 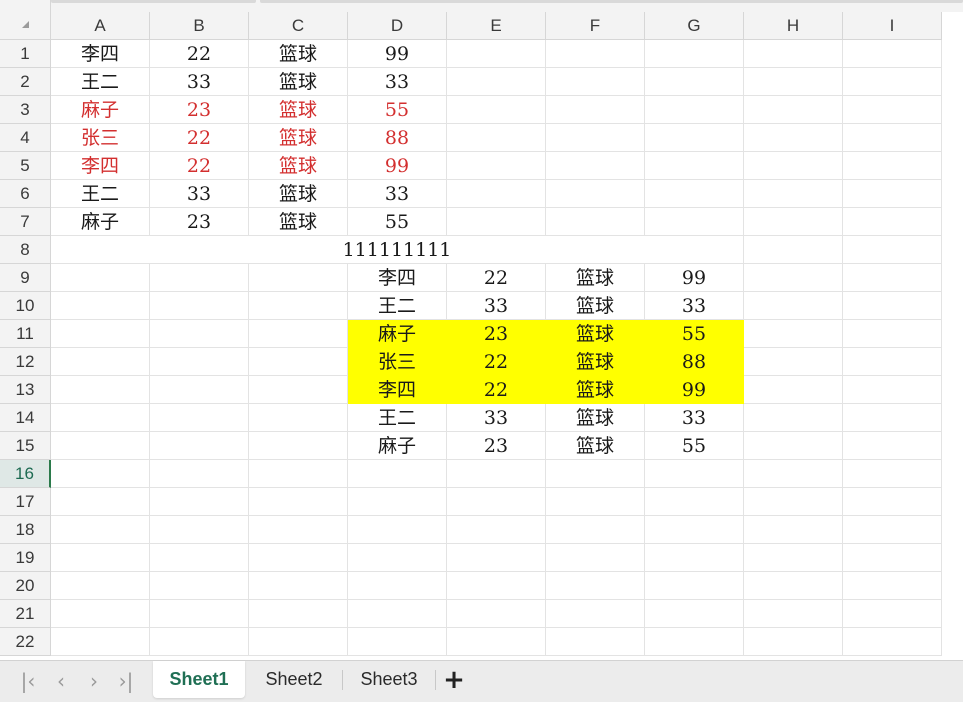 What do you see at coordinates (892, 194) in the screenshot?
I see `cell-i6` at bounding box center [892, 194].